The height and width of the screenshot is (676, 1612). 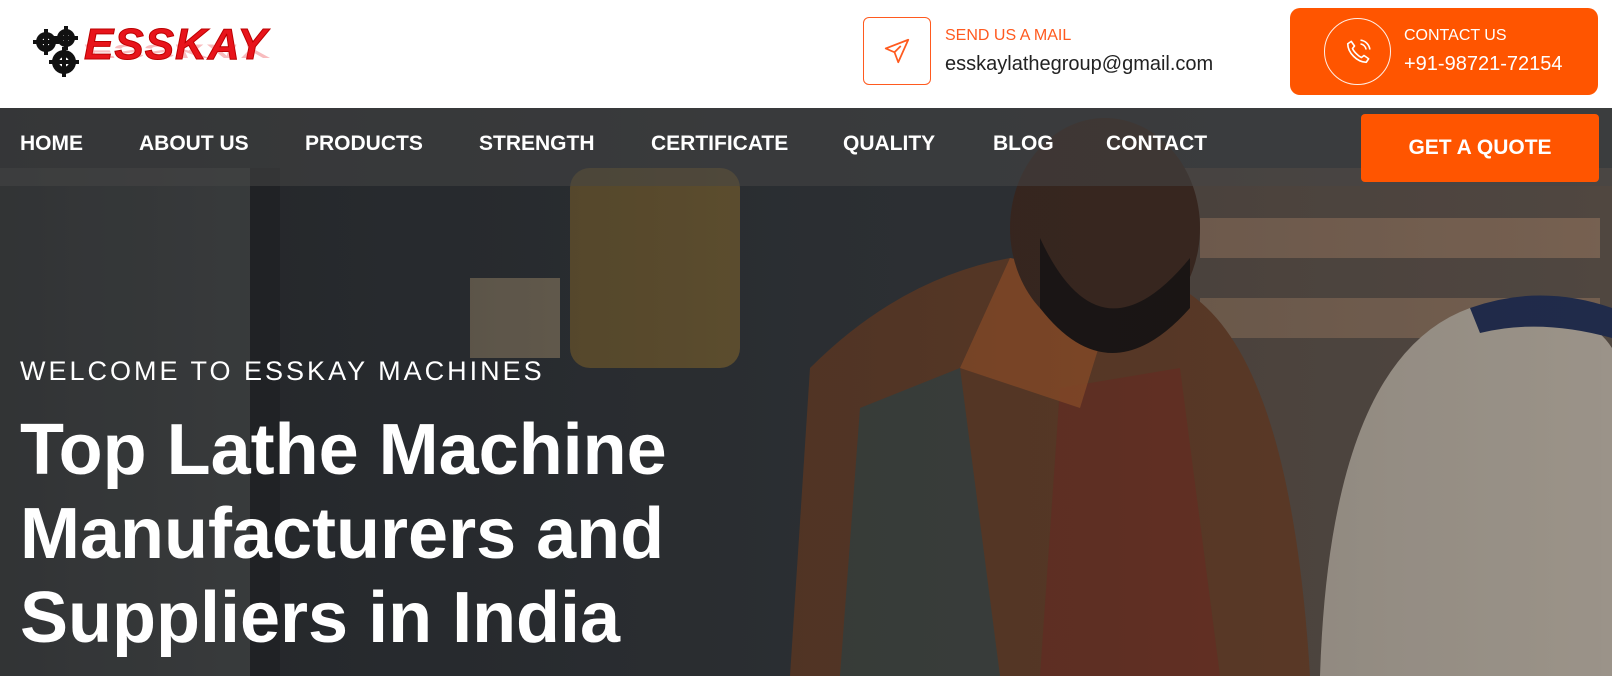 I want to click on nav-about-us: ABOUT US, so click(x=194, y=144).